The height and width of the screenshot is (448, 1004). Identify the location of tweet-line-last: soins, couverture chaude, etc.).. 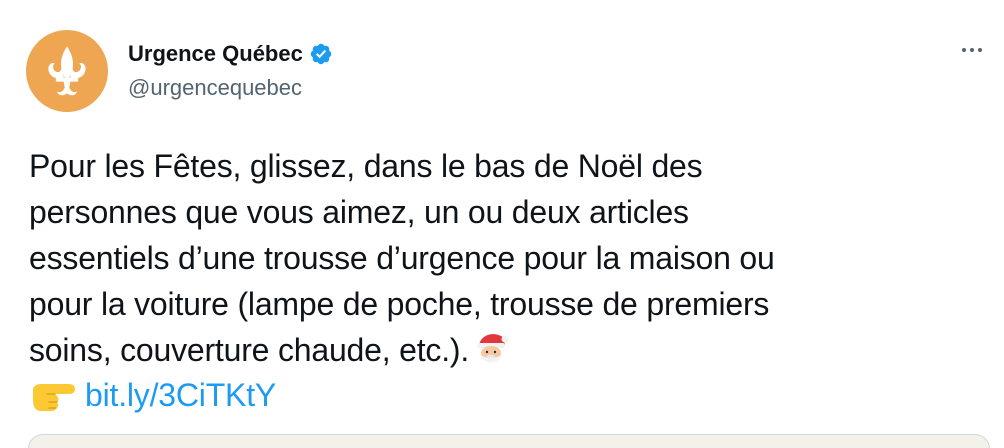
(509, 350).